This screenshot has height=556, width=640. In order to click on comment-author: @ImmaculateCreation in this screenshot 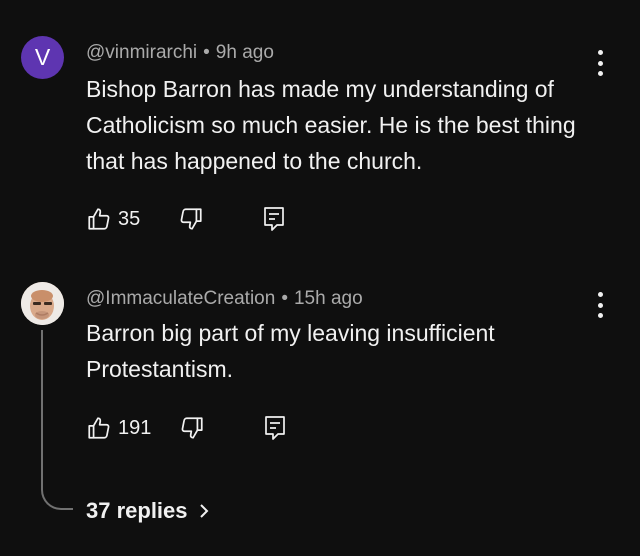, I will do `click(180, 298)`.